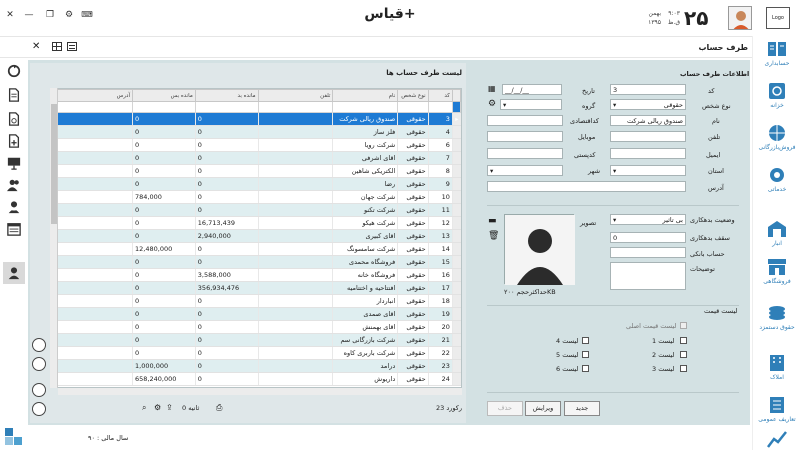 The height and width of the screenshot is (450, 800). What do you see at coordinates (14, 207) in the screenshot?
I see `person-badge-icon` at bounding box center [14, 207].